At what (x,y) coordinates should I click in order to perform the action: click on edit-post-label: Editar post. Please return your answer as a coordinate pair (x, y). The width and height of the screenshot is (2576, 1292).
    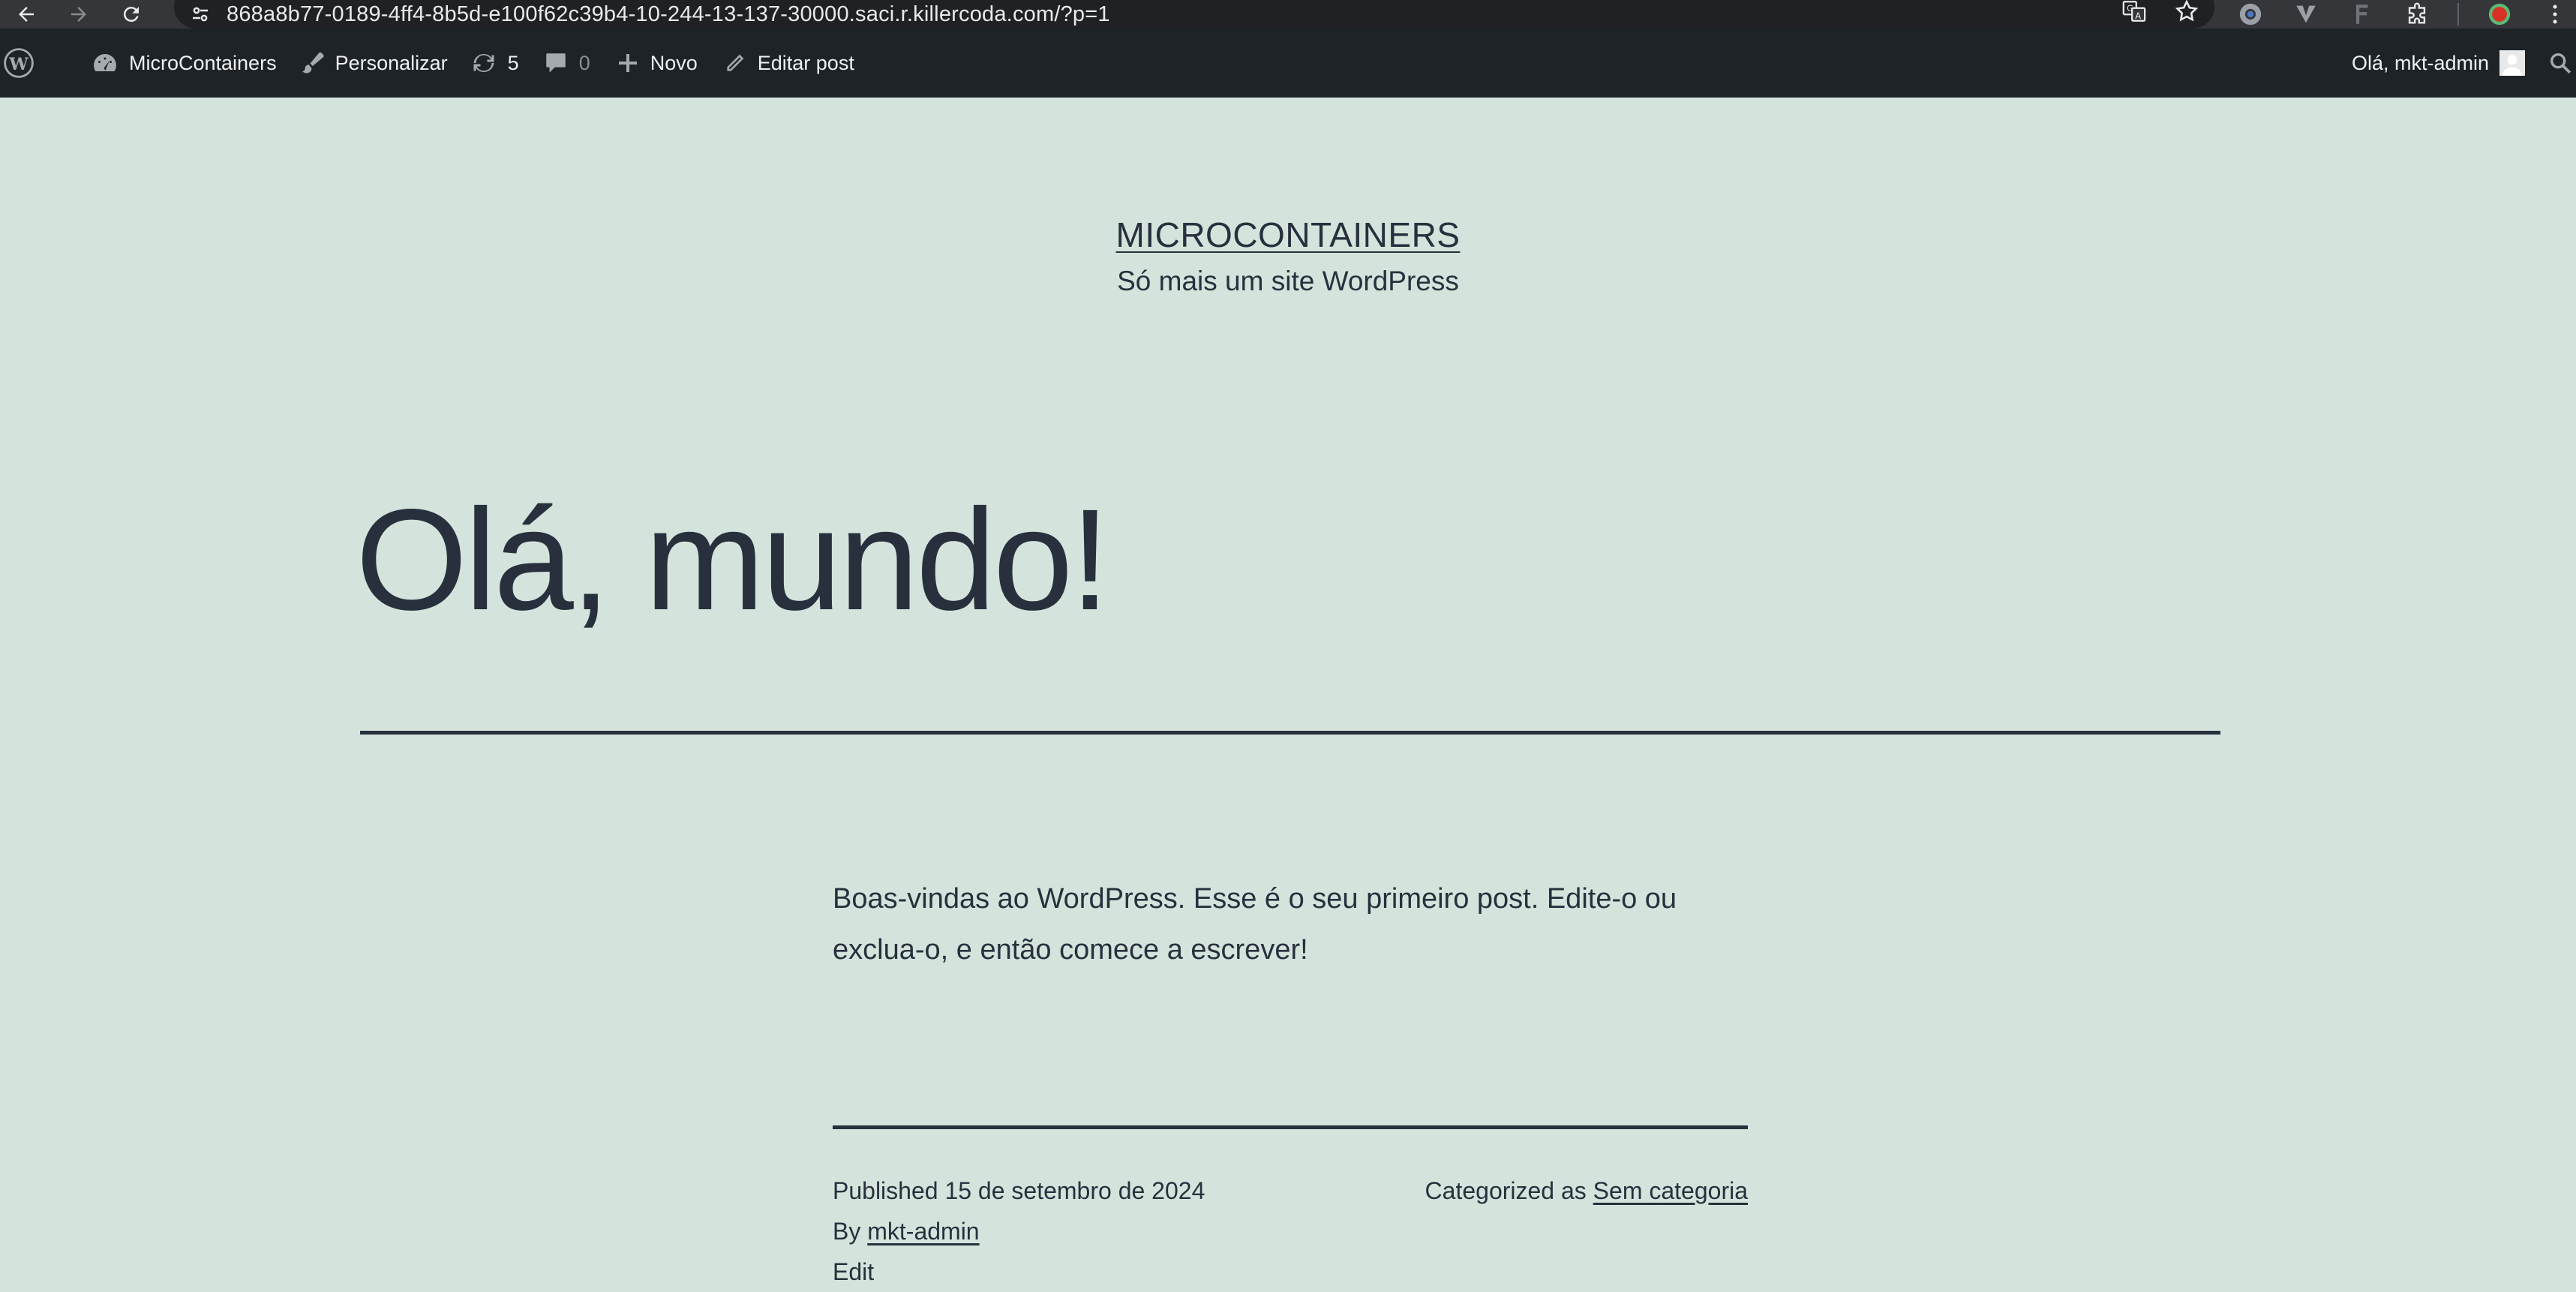
    Looking at the image, I should click on (805, 63).